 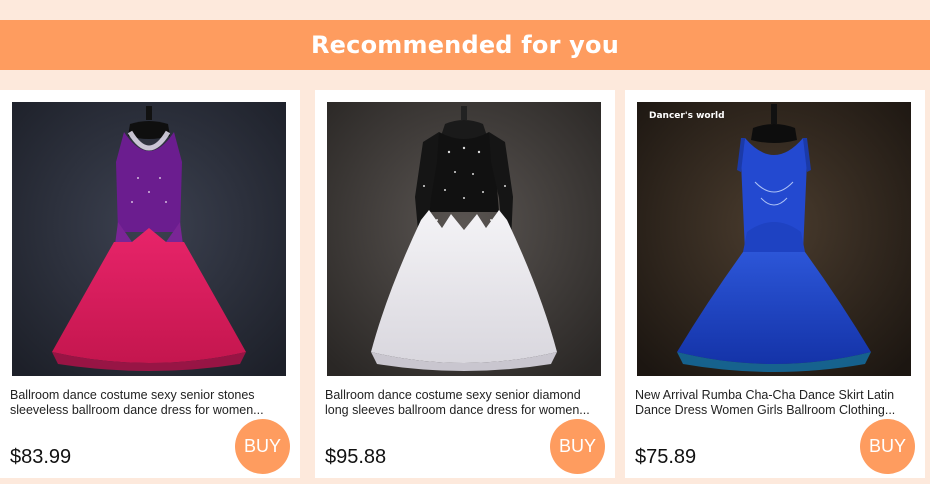 I want to click on recommended-banner: Recommended for you, so click(x=465, y=45).